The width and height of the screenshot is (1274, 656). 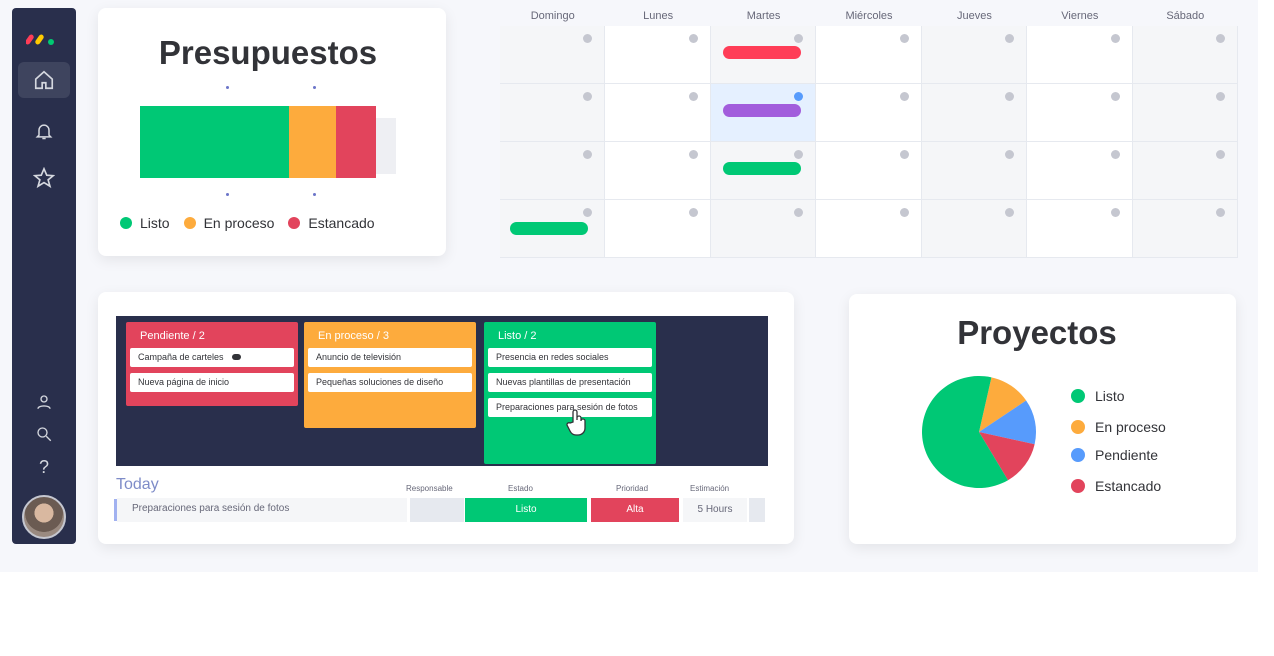 What do you see at coordinates (757, 510) in the screenshot?
I see `row-end-cell` at bounding box center [757, 510].